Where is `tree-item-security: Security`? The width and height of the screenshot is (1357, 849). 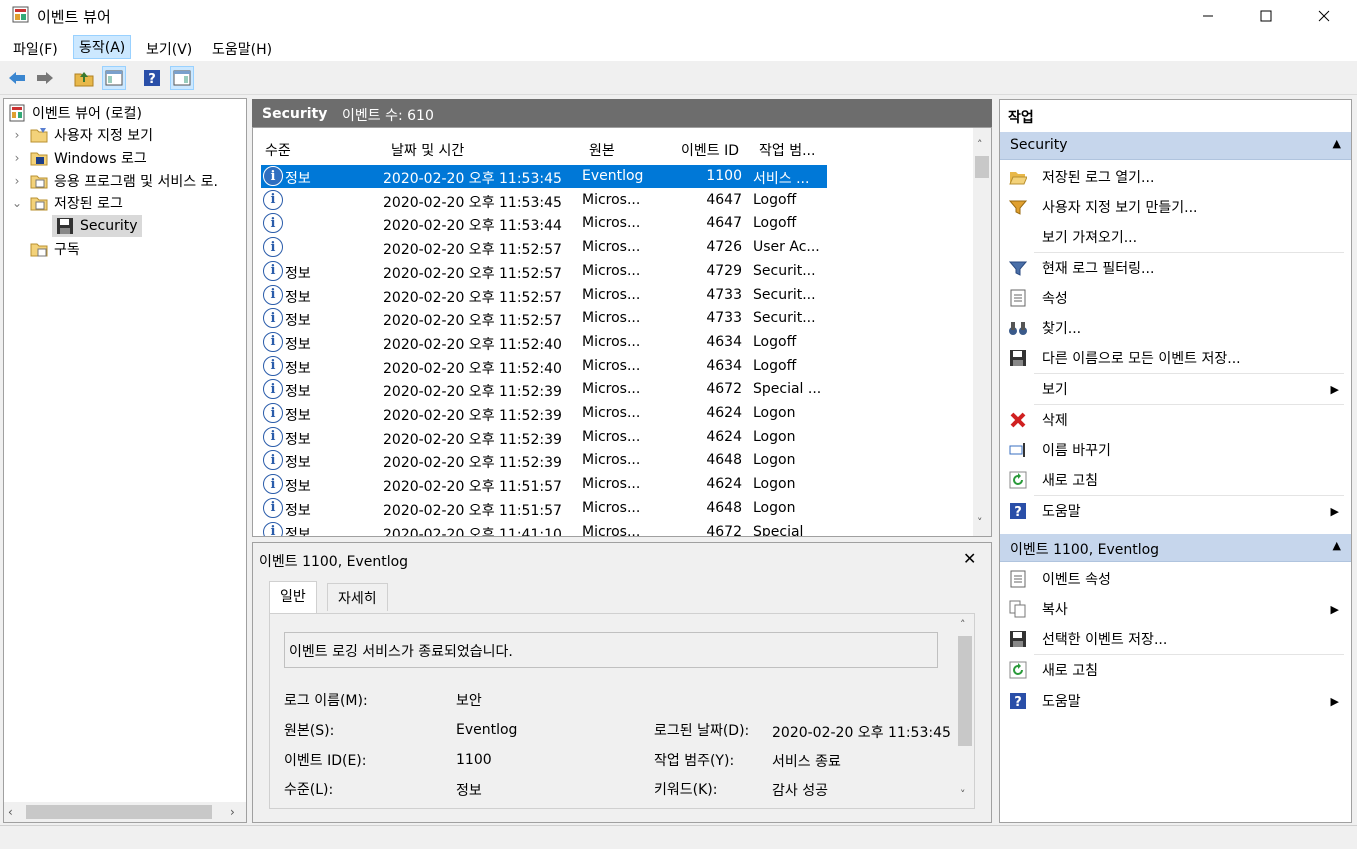 tree-item-security: Security is located at coordinates (97, 226).